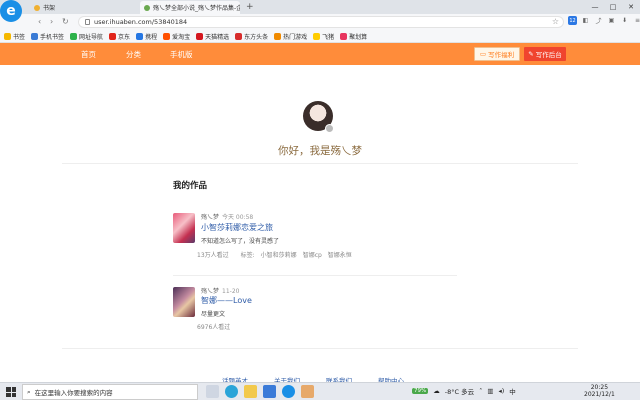 The image size is (640, 400). What do you see at coordinates (604, 20) in the screenshot?
I see `toolbar-icons: 12 ◧ ⤴ ▣ ⬇ ≡` at bounding box center [604, 20].